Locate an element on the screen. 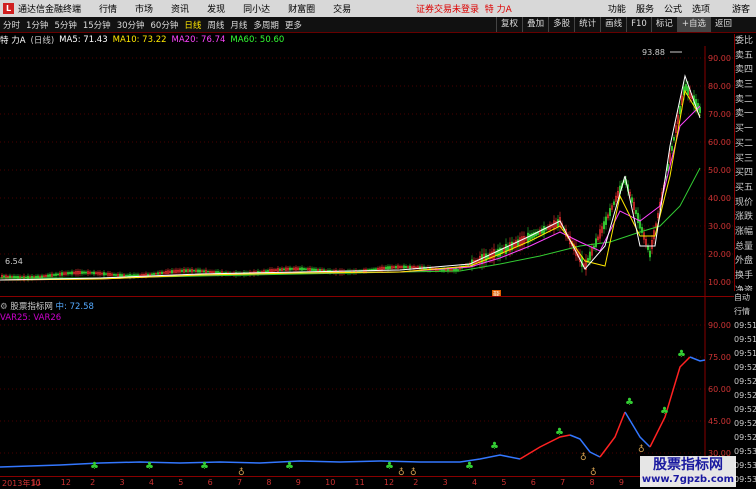 The height and width of the screenshot is (489, 756). sidebar-change: 涨跌 is located at coordinates (744, 217).